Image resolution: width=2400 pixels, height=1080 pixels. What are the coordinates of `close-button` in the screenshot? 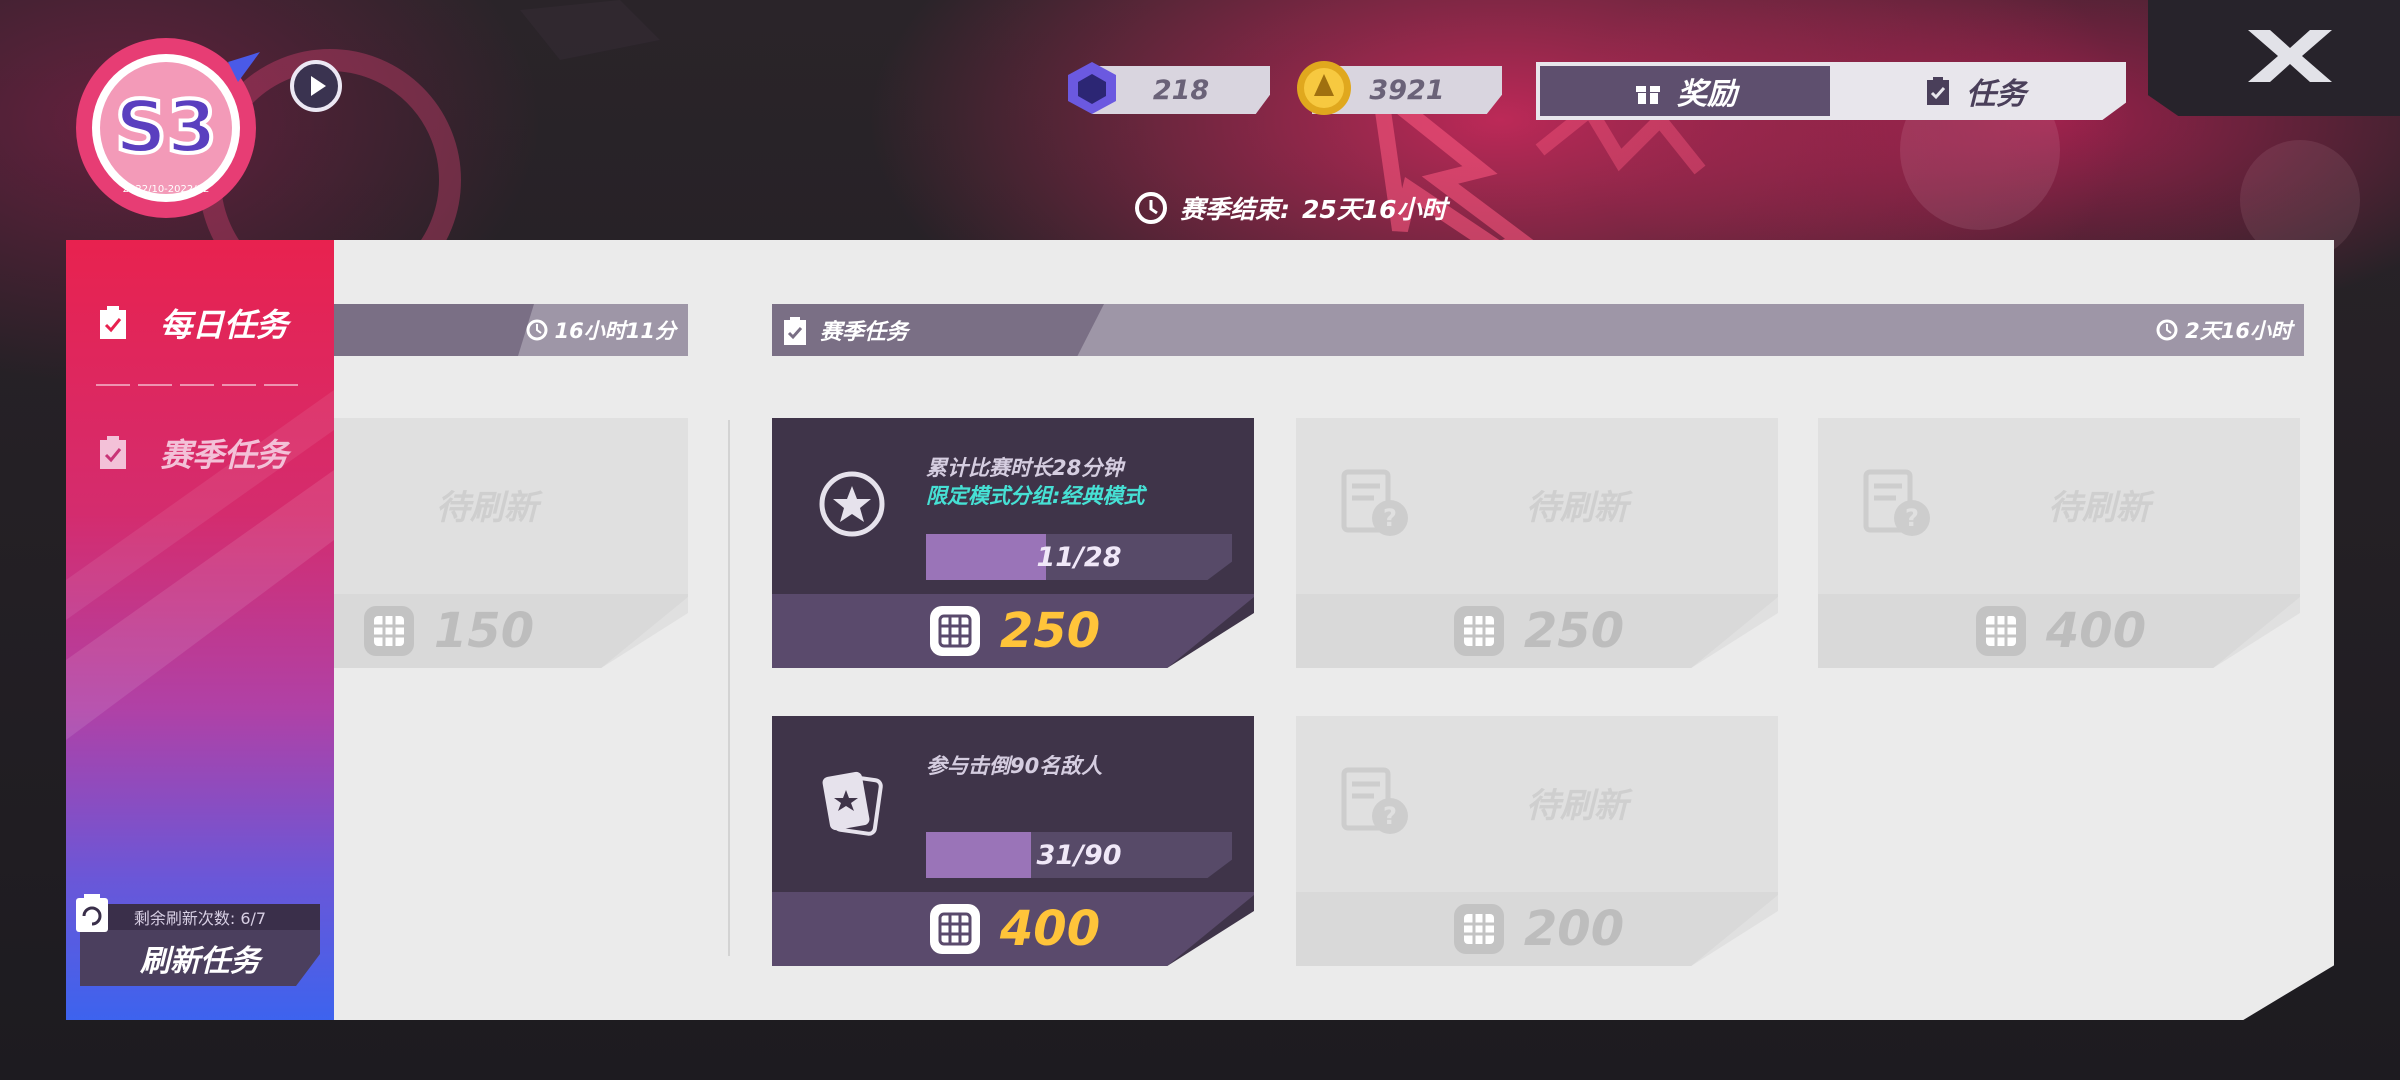 It's located at (2274, 58).